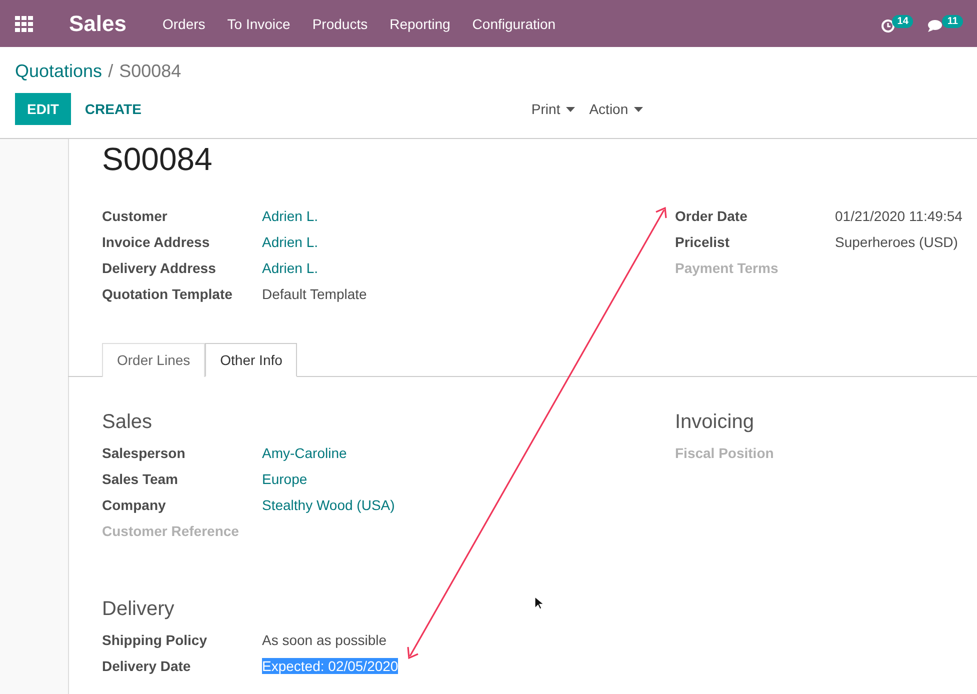  Describe the element at coordinates (616, 109) in the screenshot. I see `action-dropdown: Action` at that location.